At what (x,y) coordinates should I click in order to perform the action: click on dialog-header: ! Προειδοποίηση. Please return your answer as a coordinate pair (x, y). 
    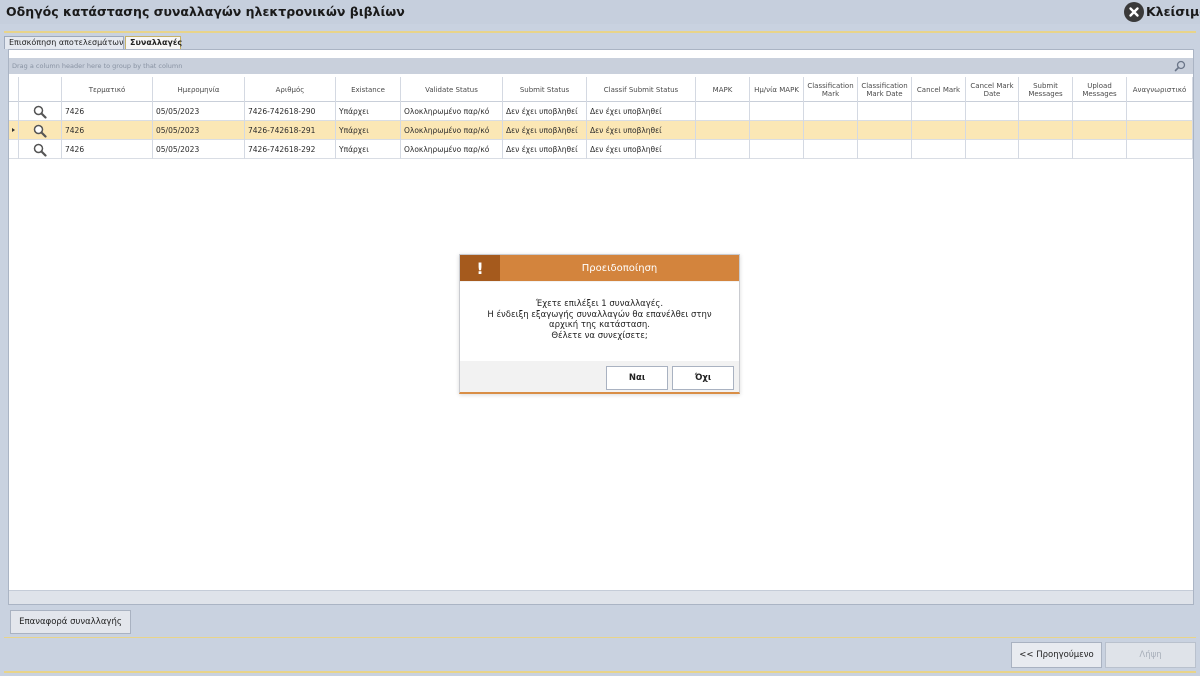
    Looking at the image, I should click on (599, 268).